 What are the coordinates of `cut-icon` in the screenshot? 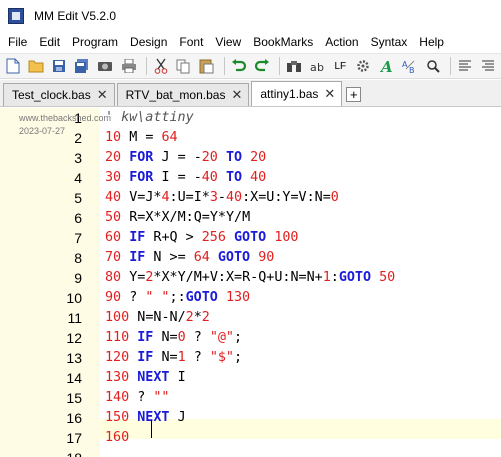 It's located at (161, 66).